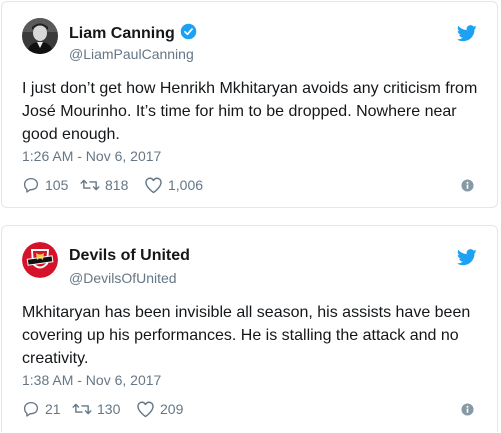 Image resolution: width=501 pixels, height=433 pixels. Describe the element at coordinates (53, 409) in the screenshot. I see `reply-count: 21` at that location.